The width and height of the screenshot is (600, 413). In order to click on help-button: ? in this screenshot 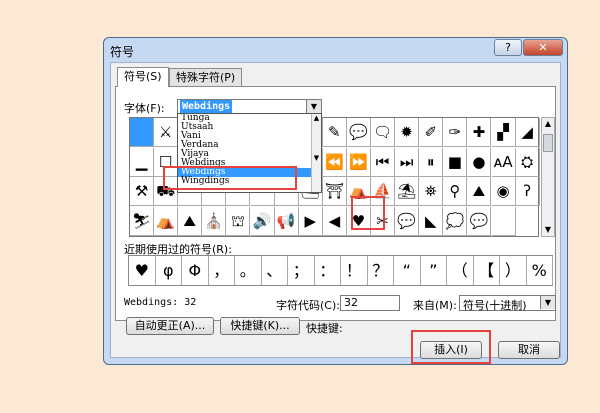, I will do `click(508, 47)`.